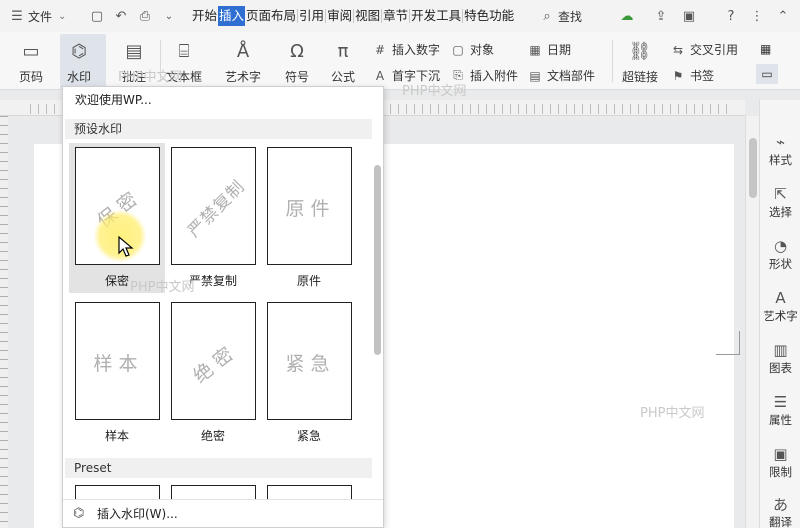  Describe the element at coordinates (780, 202) in the screenshot. I see `sidebar-item-select: ⇱ 选择` at that location.